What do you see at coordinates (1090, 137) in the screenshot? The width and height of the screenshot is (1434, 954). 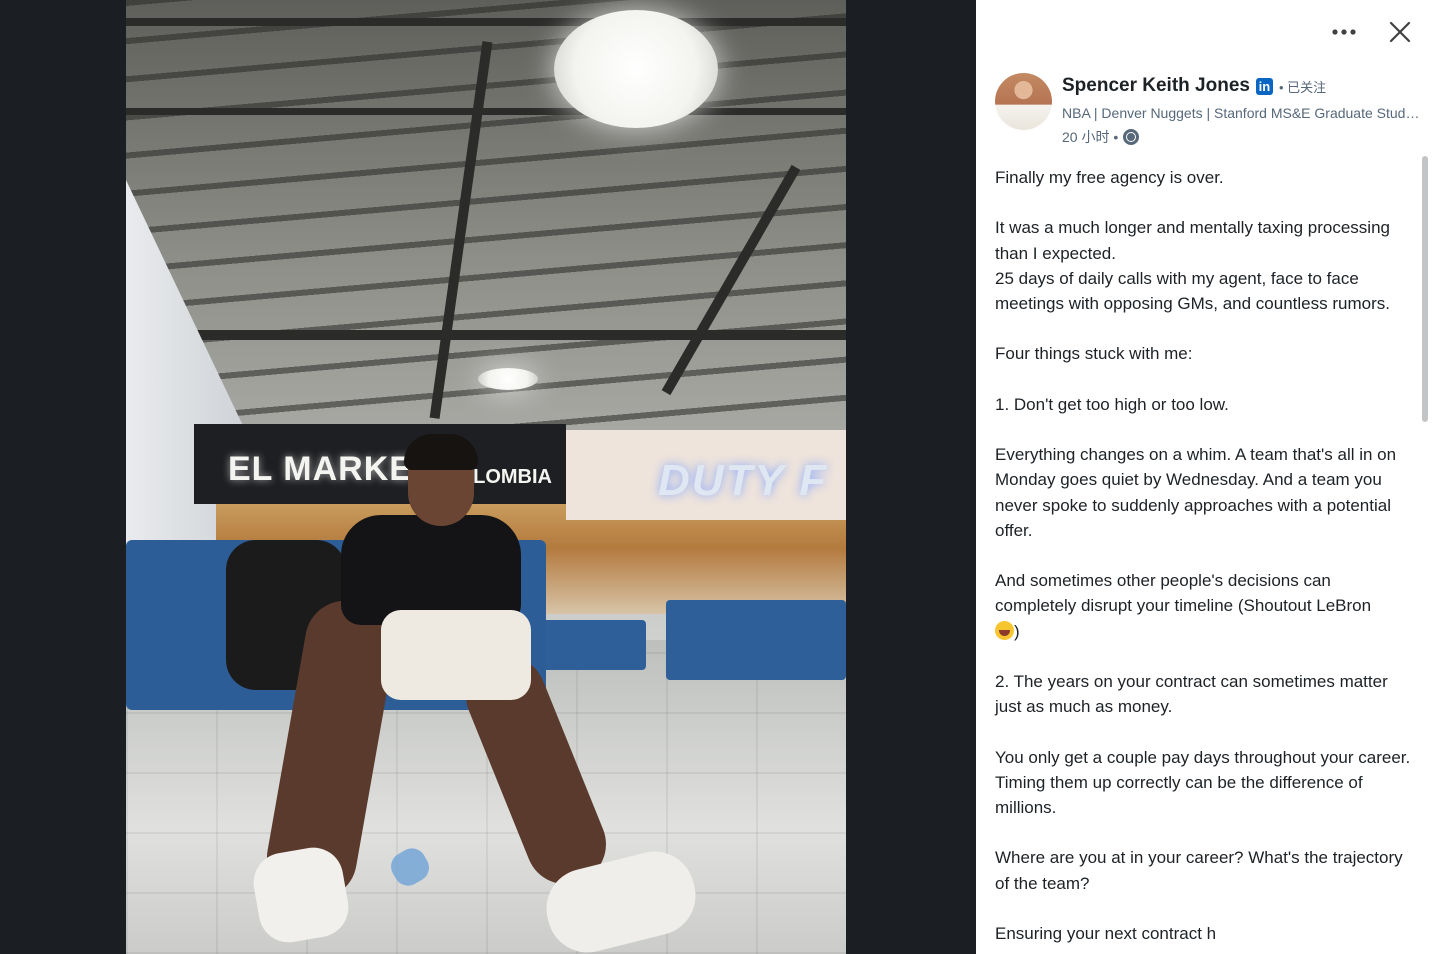 I see `post-time: 20 小时 •` at bounding box center [1090, 137].